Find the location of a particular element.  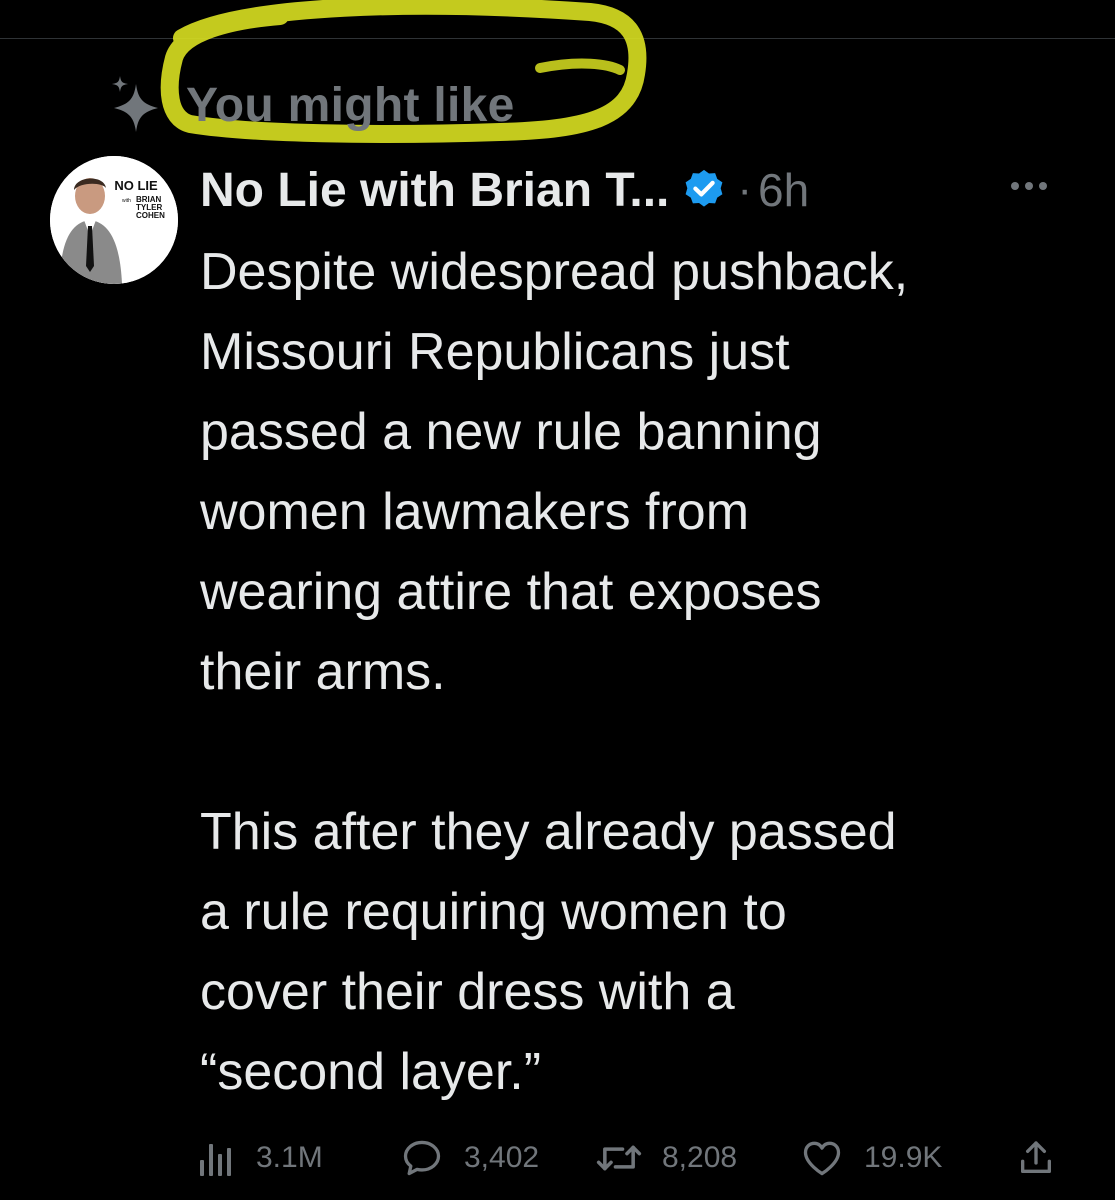

like-button: 19.9K is located at coordinates (871, 1158).